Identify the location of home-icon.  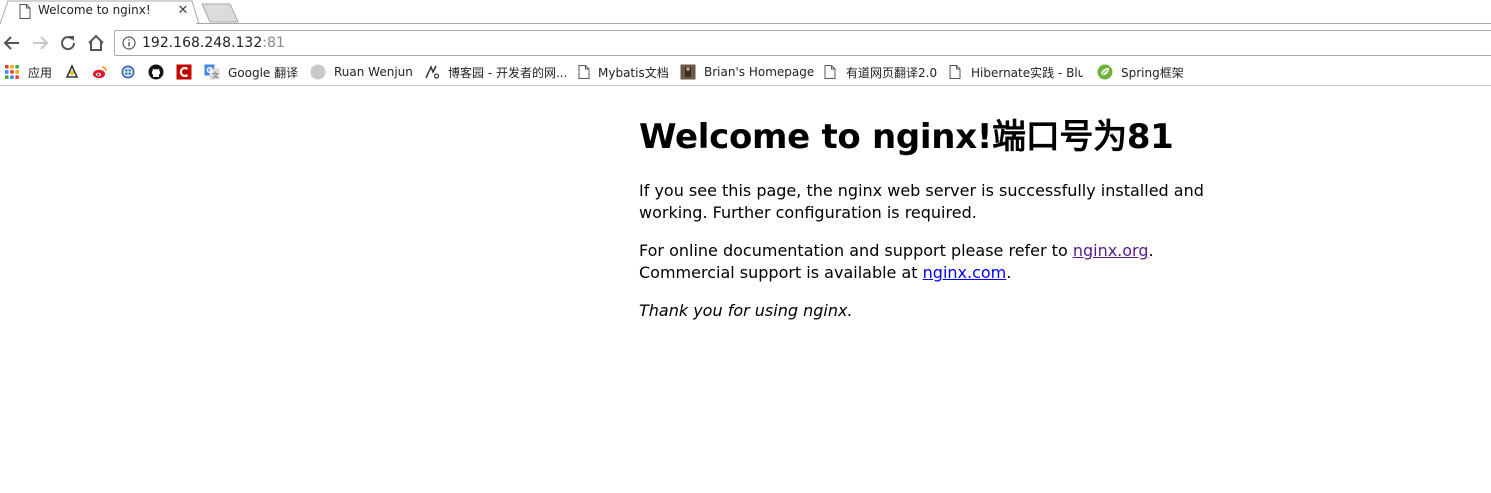
(96, 42).